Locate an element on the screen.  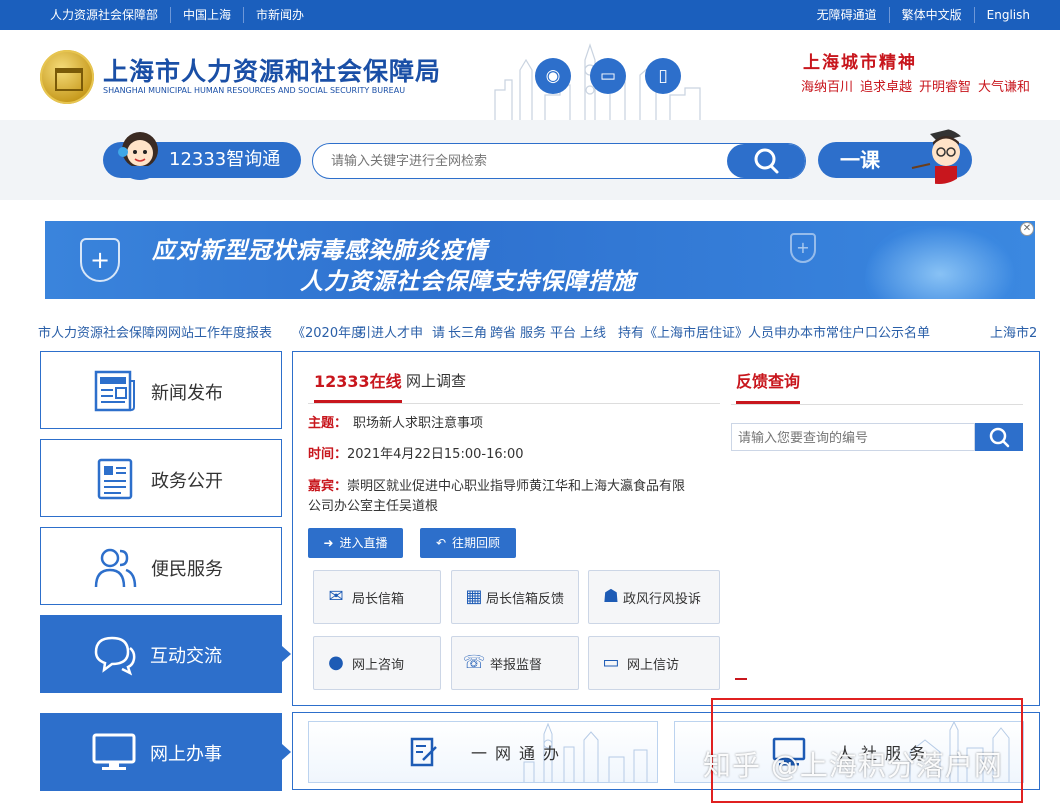
nav-news-release: 新闻发布 is located at coordinates (161, 390).